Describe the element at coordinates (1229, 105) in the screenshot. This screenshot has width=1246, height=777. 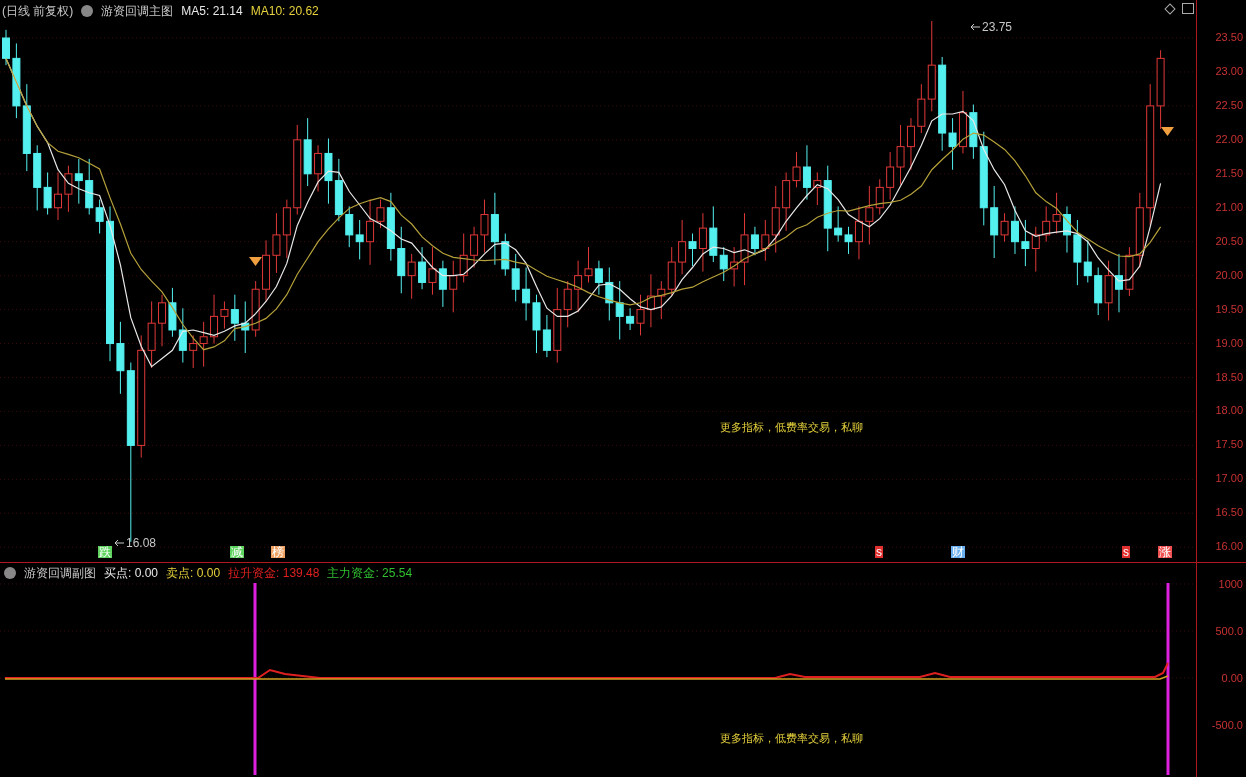
I see `price-axis-label: 22.50` at that location.